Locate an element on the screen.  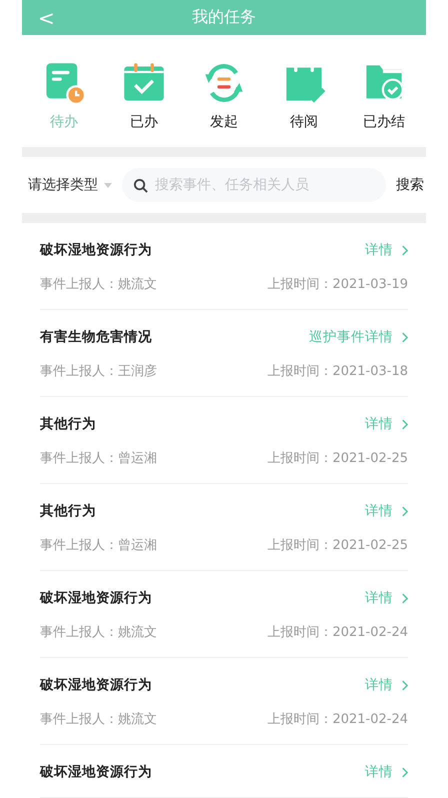
category-tab: 发起 is located at coordinates (224, 96).